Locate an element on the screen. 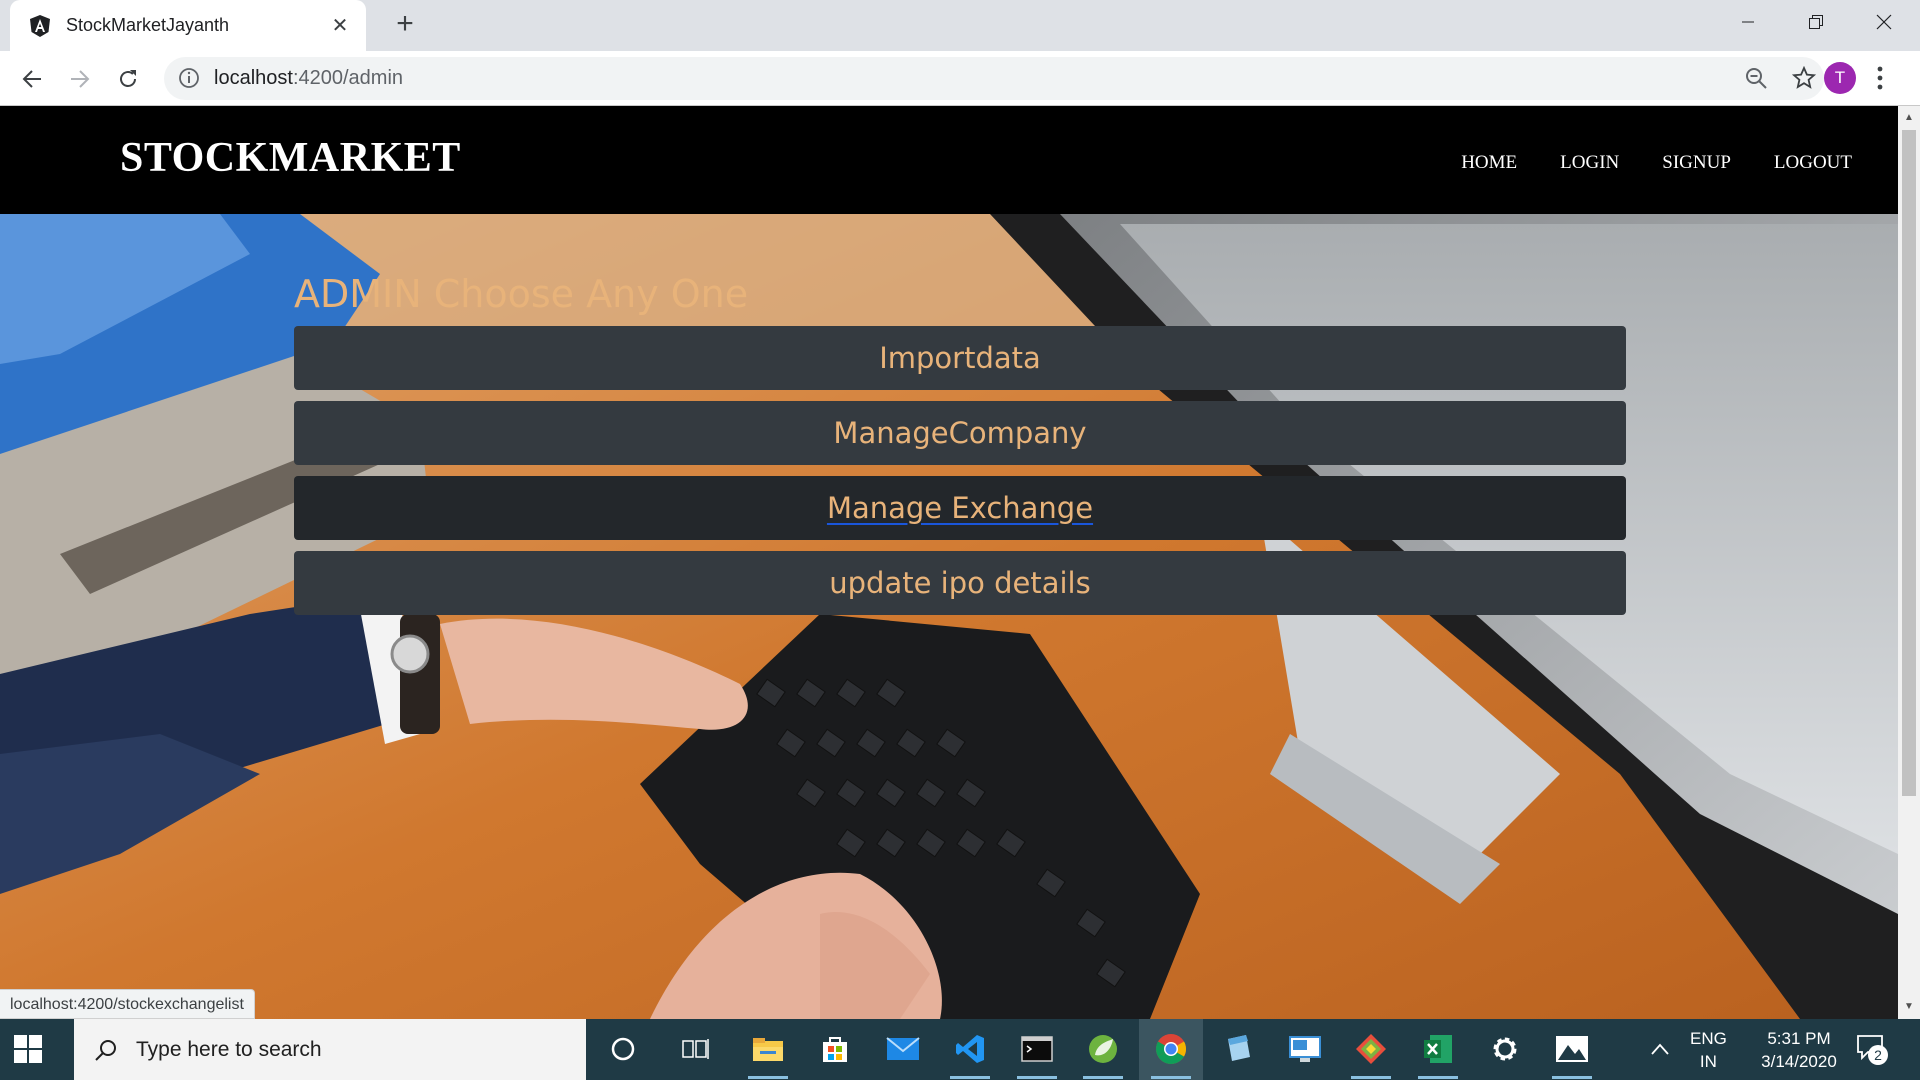 The width and height of the screenshot is (1920, 1080). link-status-bubble: localhost:4200/stockexchangelist is located at coordinates (127, 1004).